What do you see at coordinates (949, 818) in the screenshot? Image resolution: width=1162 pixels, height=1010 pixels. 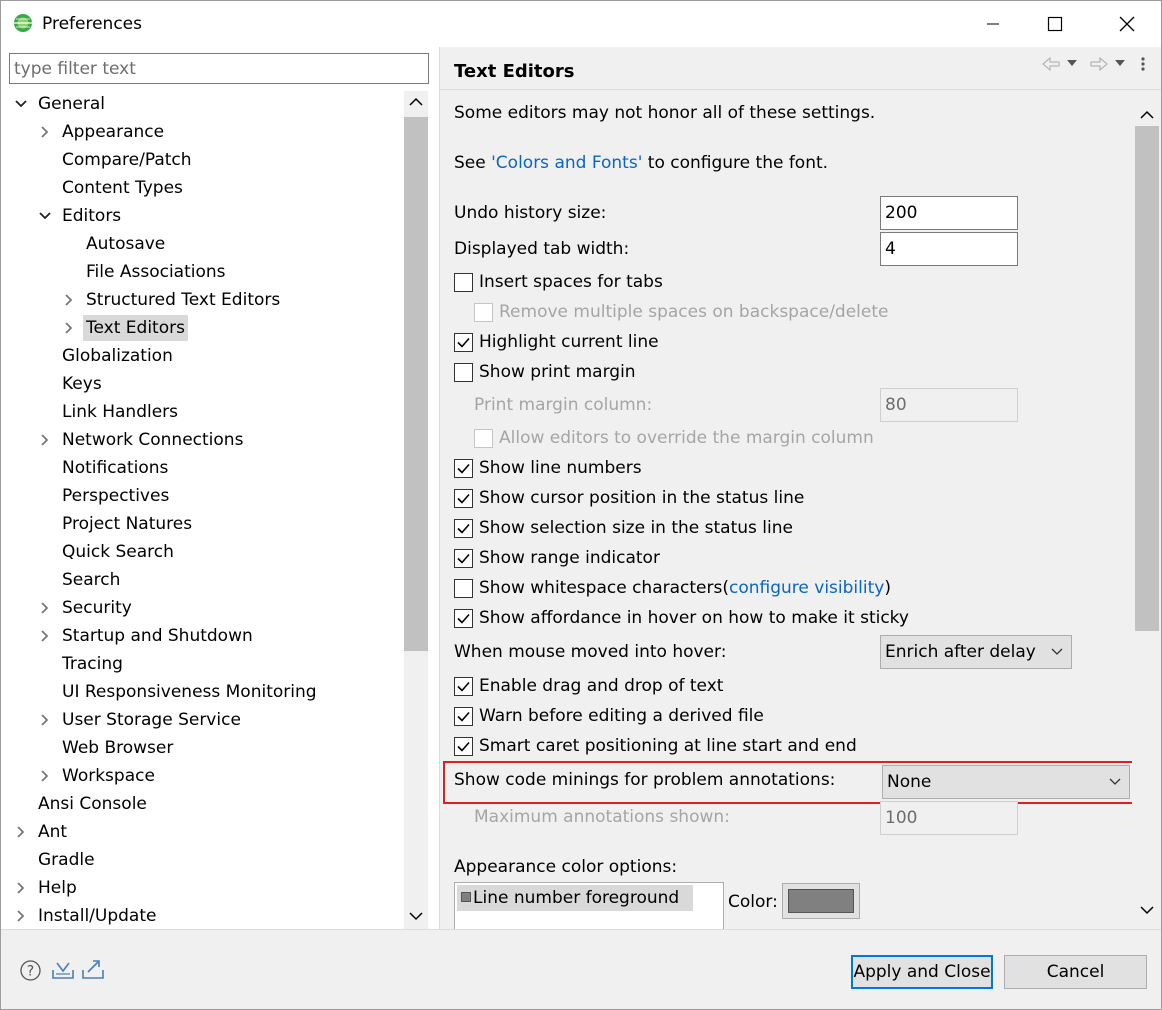 I see `max-annotations-input: 100` at bounding box center [949, 818].